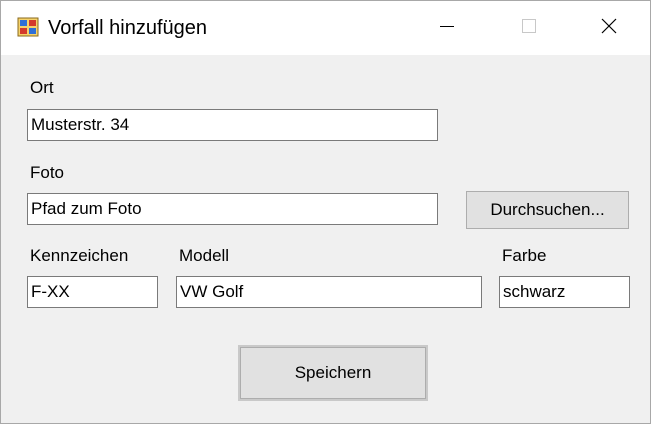  I want to click on farbe-input, so click(564, 292).